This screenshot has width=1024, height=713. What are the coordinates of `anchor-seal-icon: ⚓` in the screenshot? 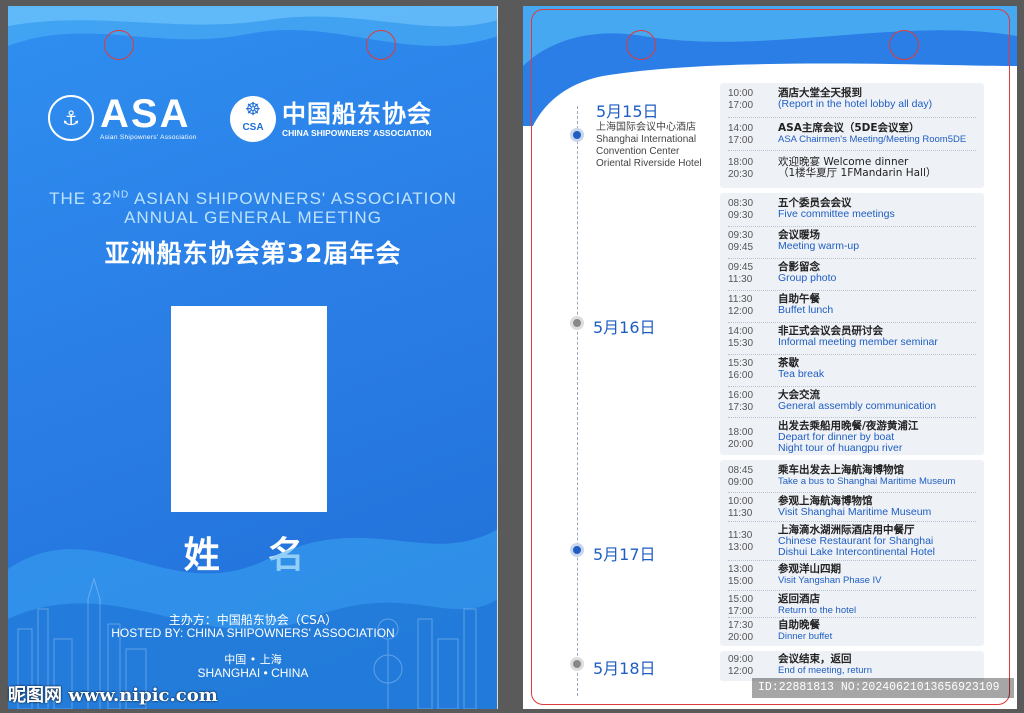 It's located at (71, 117).